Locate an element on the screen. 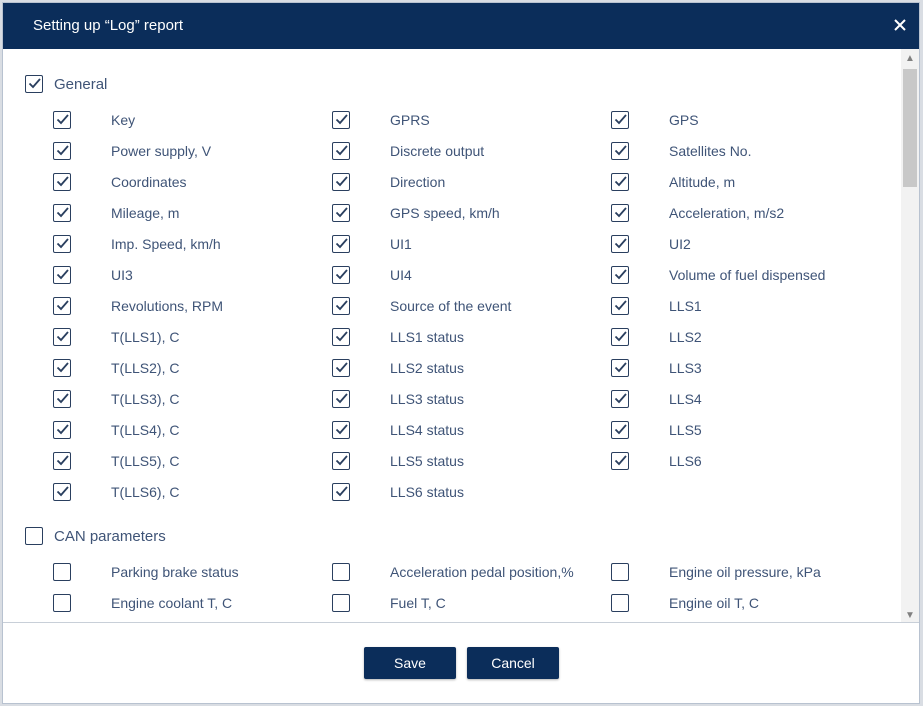 This screenshot has width=923, height=706. scroll-down-icon: ▼ is located at coordinates (910, 615).